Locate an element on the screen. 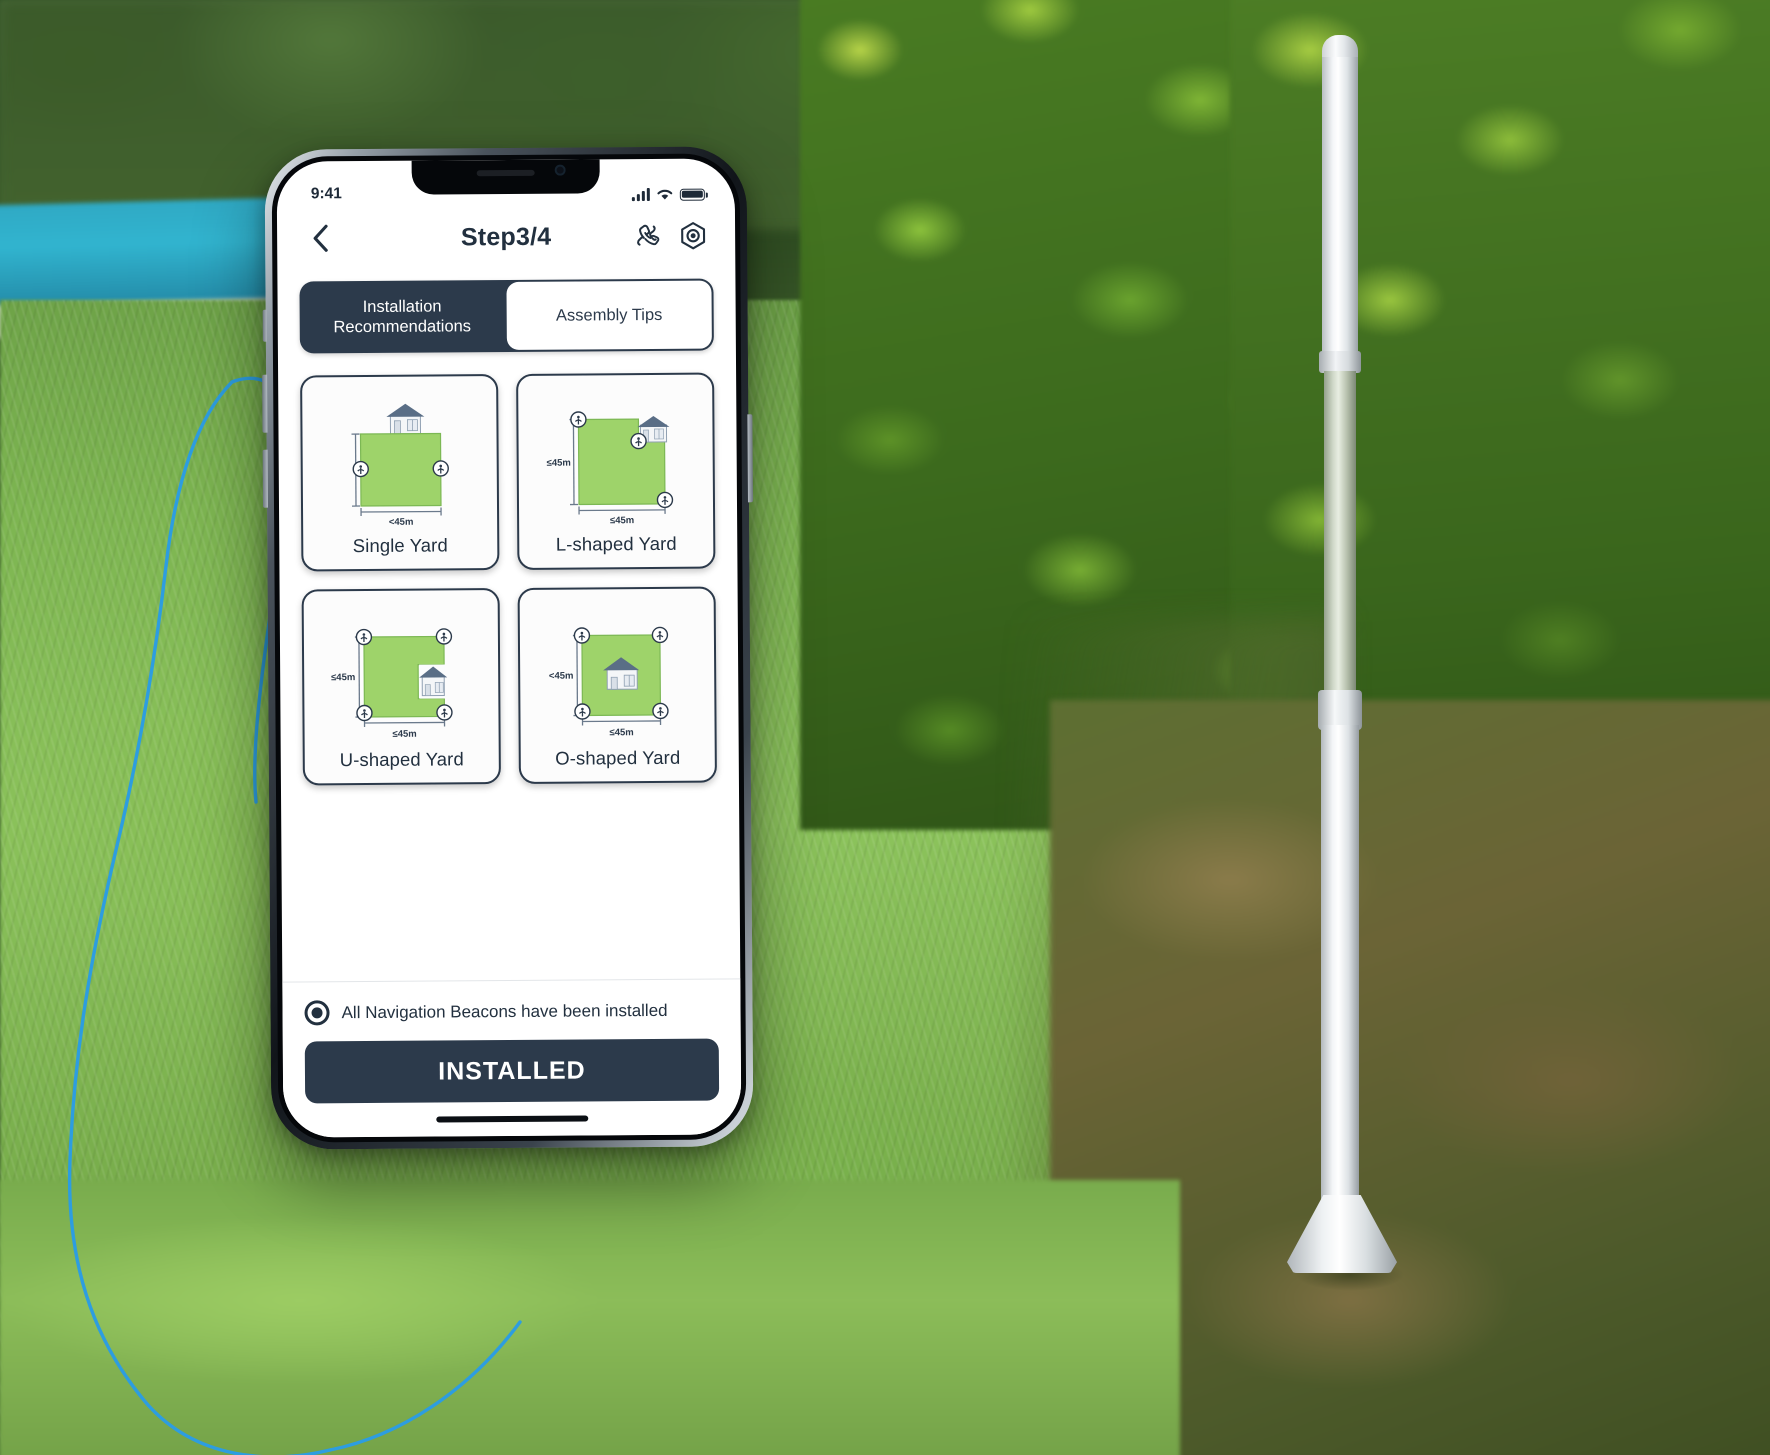 This screenshot has width=1770, height=1455. yard-diagram-l-shaped: ≤45m ≤45m is located at coordinates (615, 461).